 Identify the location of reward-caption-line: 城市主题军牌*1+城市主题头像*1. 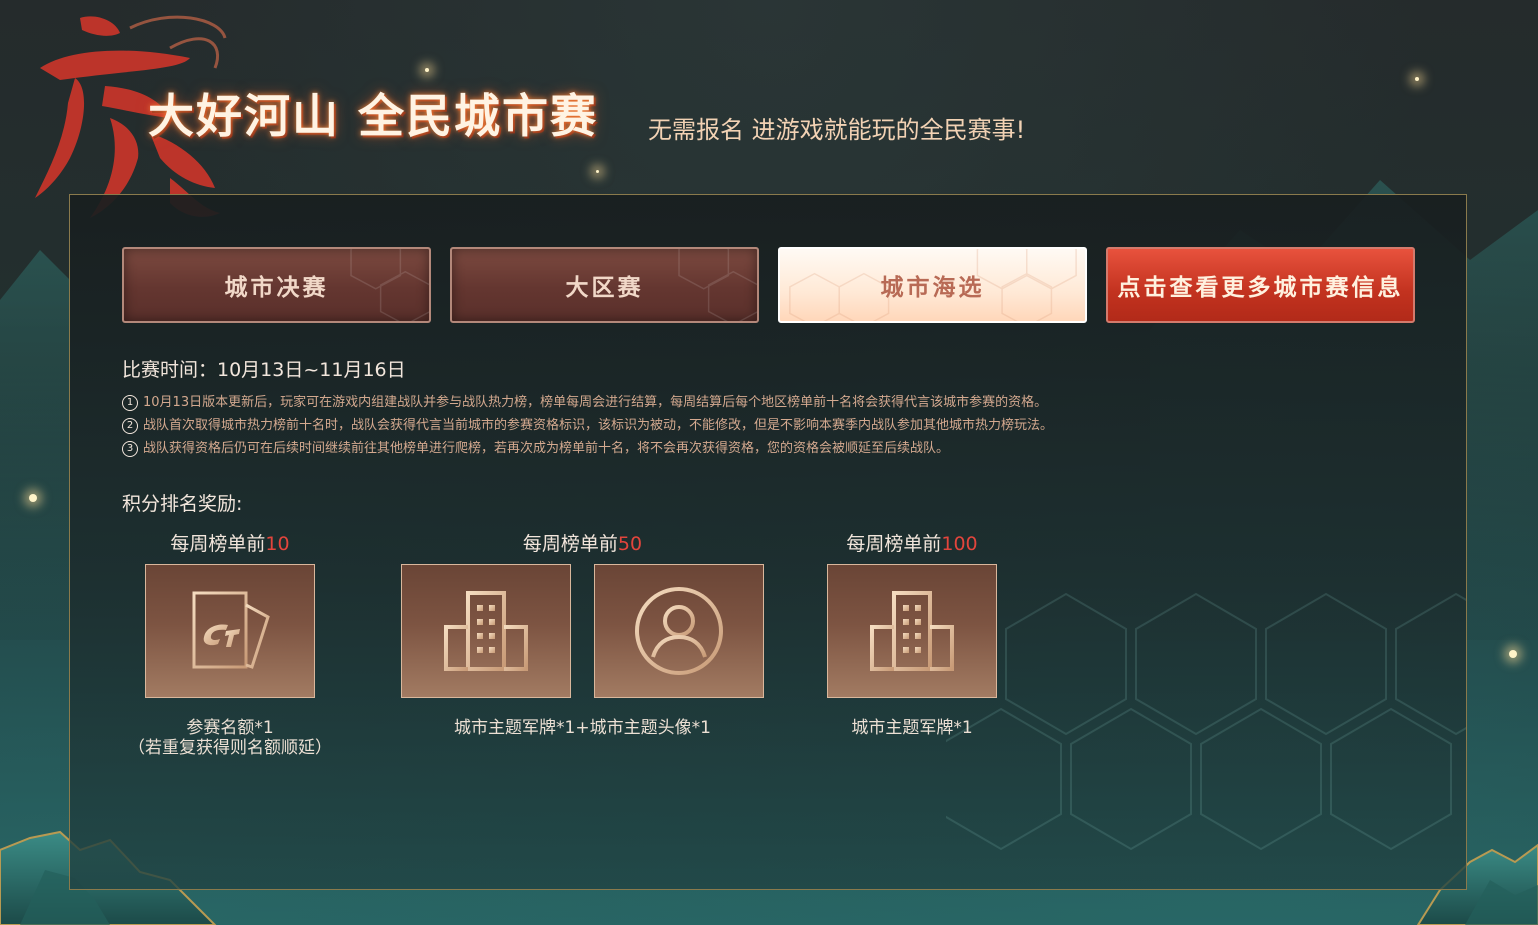
(582, 728).